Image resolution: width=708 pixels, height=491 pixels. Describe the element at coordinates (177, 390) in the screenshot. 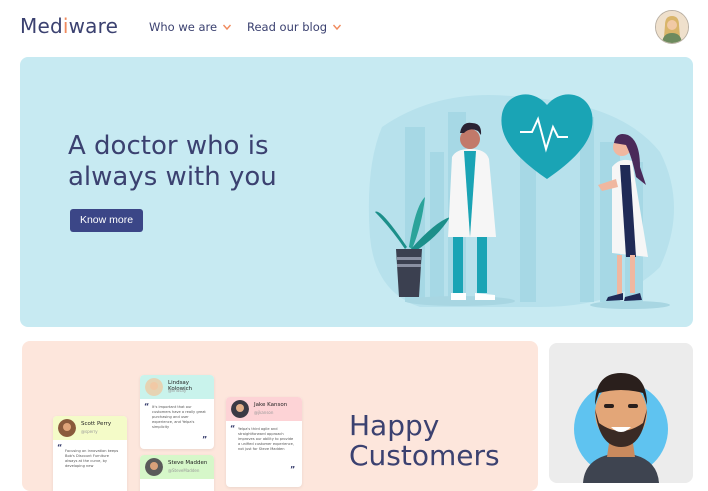

I see `testimonial-handle: @lindsay` at that location.